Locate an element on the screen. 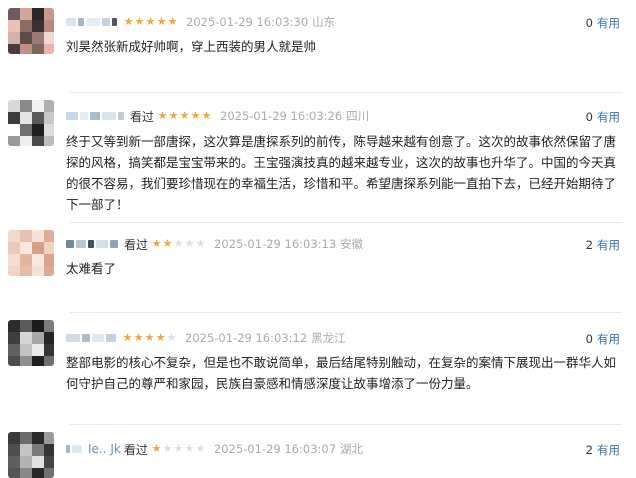  review-meta: Ie.. Jk 看过 ★ ★ ★ ★ ★ 2025-01-29 16:03:07 湖北 is located at coordinates (214, 449).